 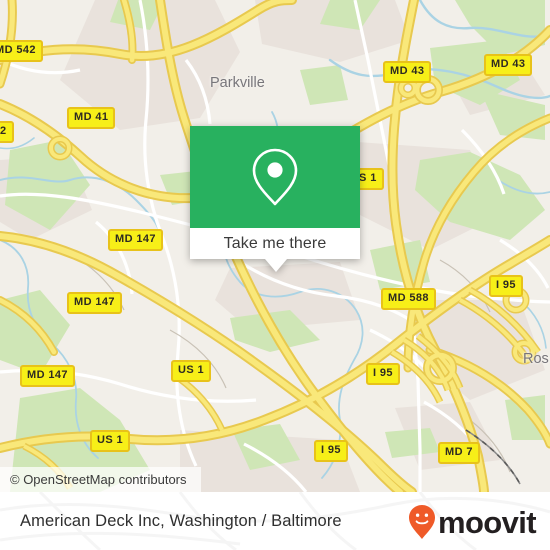 What do you see at coordinates (21, 51) in the screenshot?
I see `road-shield: MD 542` at bounding box center [21, 51].